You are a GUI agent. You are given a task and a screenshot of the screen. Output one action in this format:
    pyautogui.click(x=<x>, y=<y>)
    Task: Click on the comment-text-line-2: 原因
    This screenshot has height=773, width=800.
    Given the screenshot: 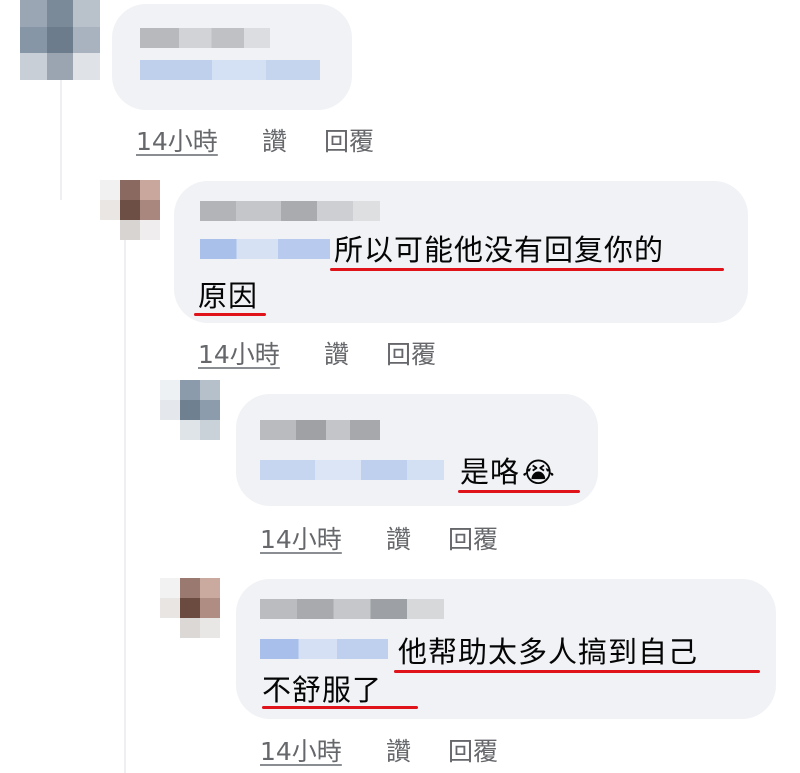 What is the action you would take?
    pyautogui.click(x=228, y=296)
    